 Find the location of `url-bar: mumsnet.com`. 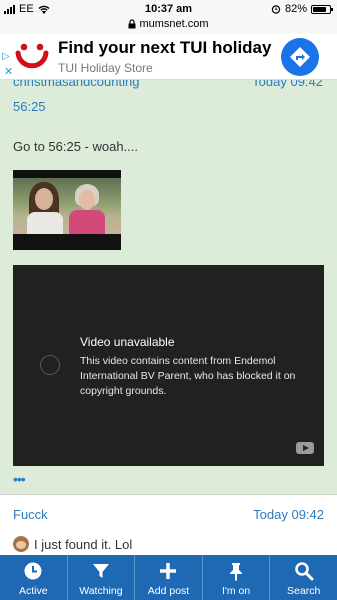

url-bar: mumsnet.com is located at coordinates (168, 26).